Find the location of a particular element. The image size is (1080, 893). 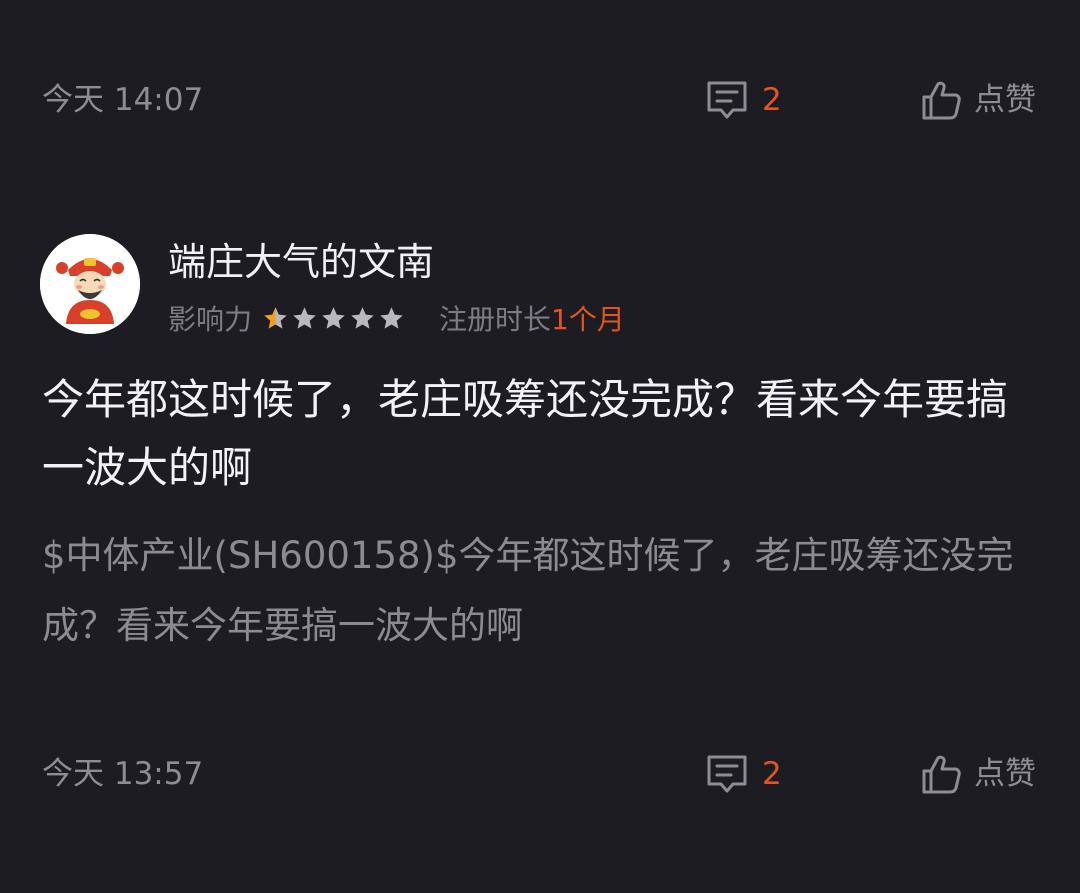

avatar is located at coordinates (90, 284).